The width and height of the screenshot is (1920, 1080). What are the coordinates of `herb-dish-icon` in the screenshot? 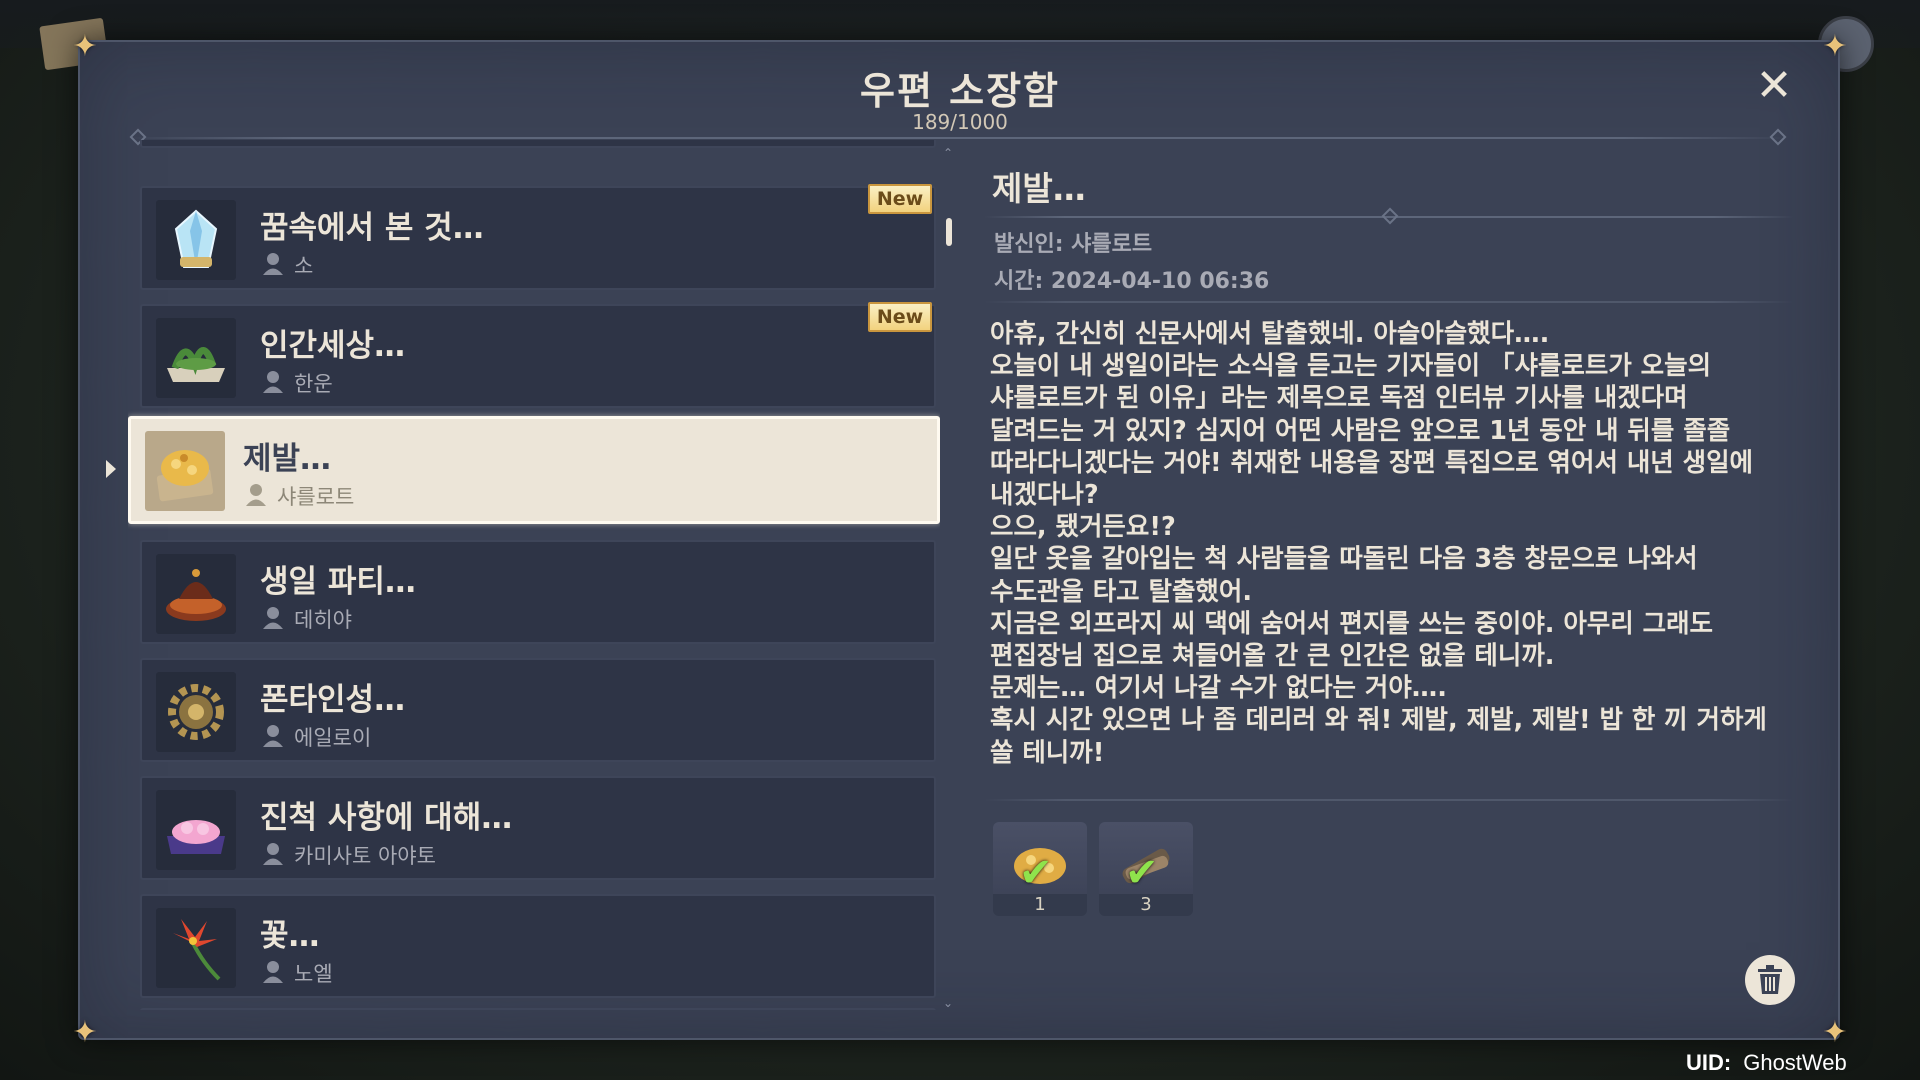 It's located at (196, 358).